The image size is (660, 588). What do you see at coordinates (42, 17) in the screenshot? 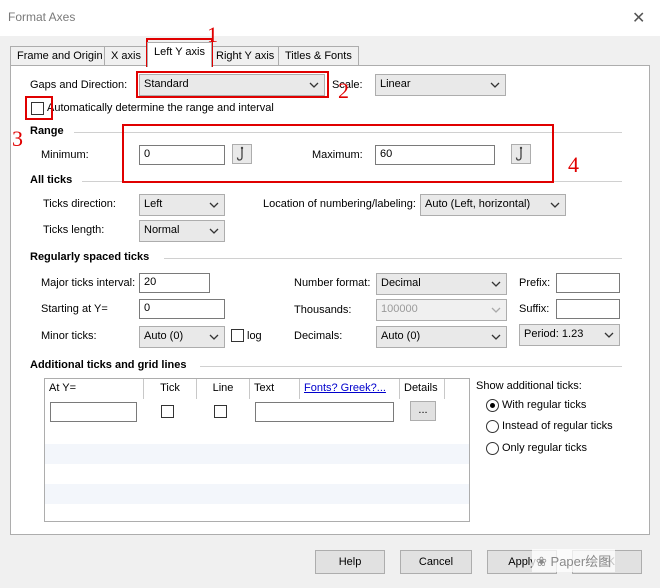
I see `window-title: Format Axes` at bounding box center [42, 17].